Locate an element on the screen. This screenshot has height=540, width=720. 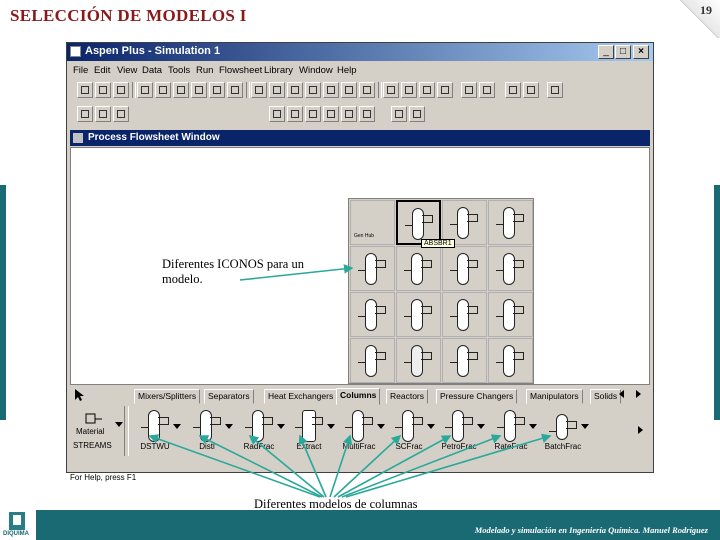
arrow-to-petrofrac is located at coordinates (394, 466).